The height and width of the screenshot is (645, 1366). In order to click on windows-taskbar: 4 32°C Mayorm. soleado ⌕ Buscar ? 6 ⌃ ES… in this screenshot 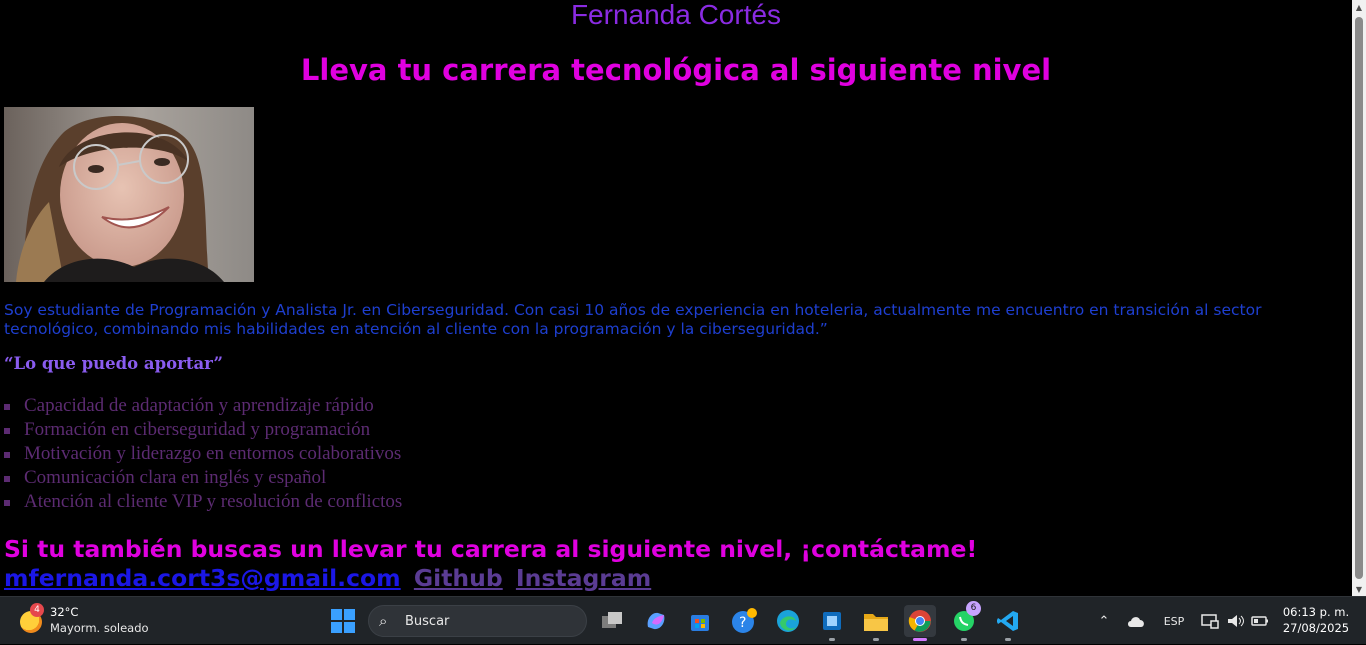, I will do `click(683, 620)`.